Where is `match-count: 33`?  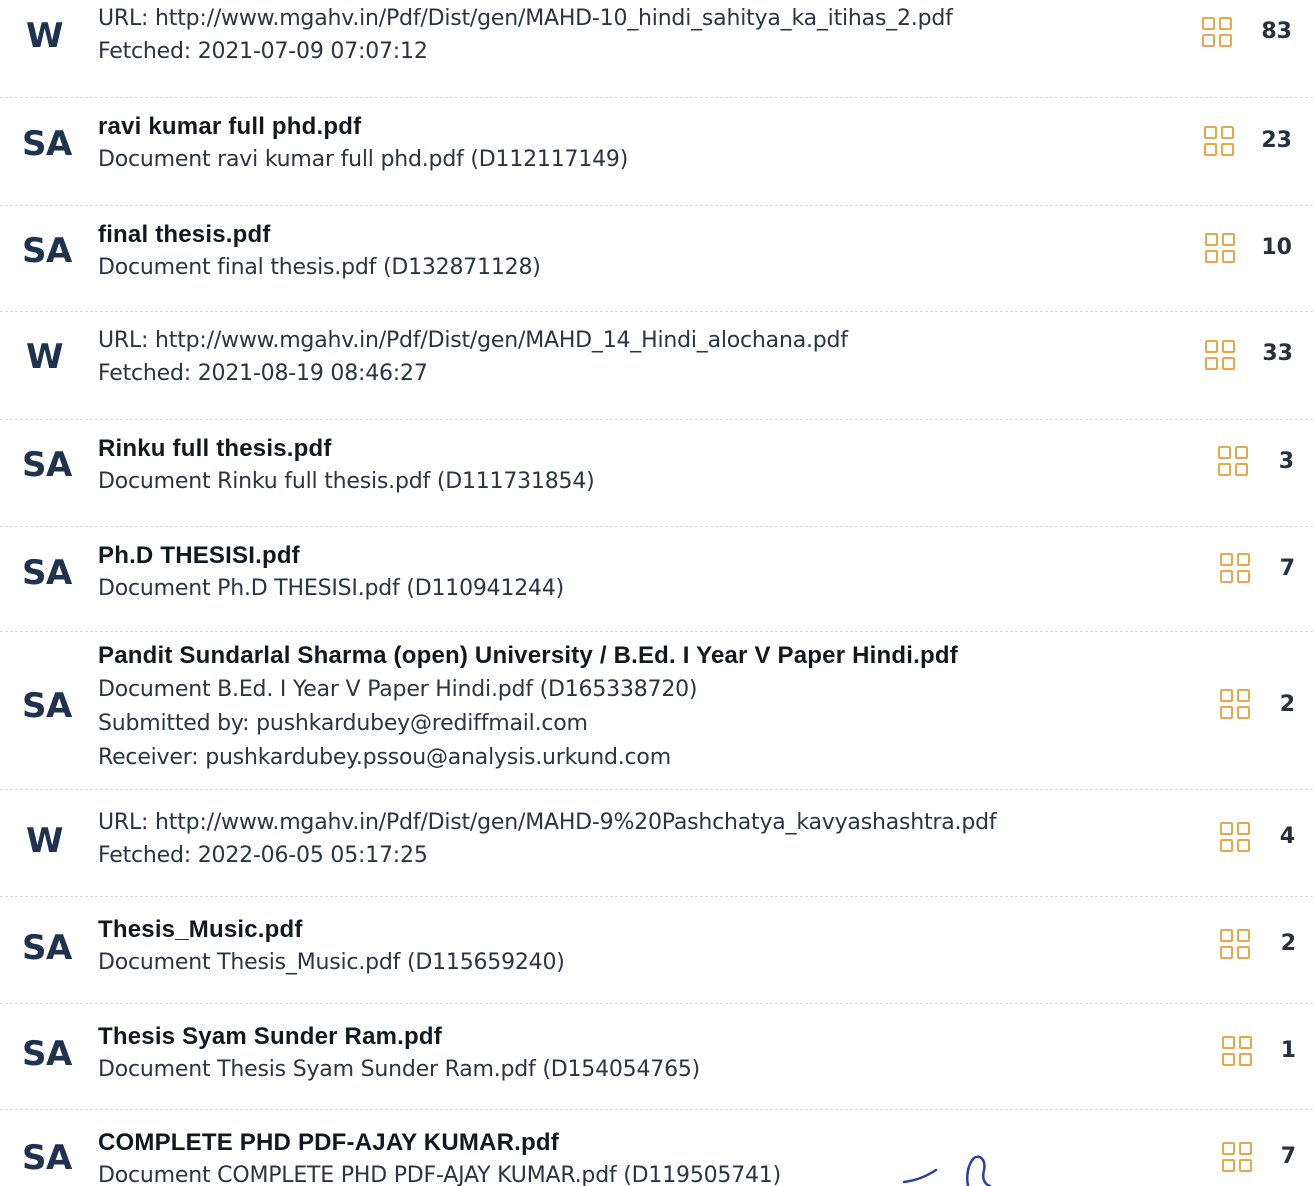 match-count: 33 is located at coordinates (1277, 353).